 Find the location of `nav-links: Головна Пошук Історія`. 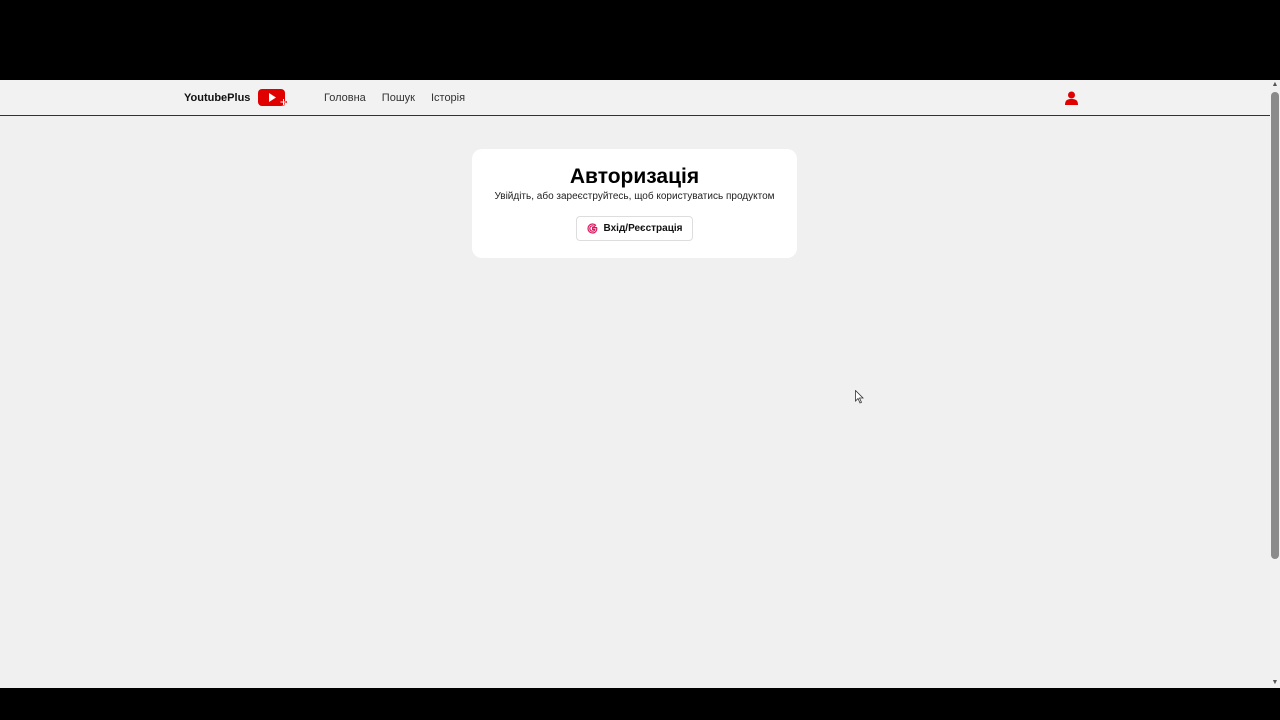

nav-links: Головна Пошук Історія is located at coordinates (394, 98).